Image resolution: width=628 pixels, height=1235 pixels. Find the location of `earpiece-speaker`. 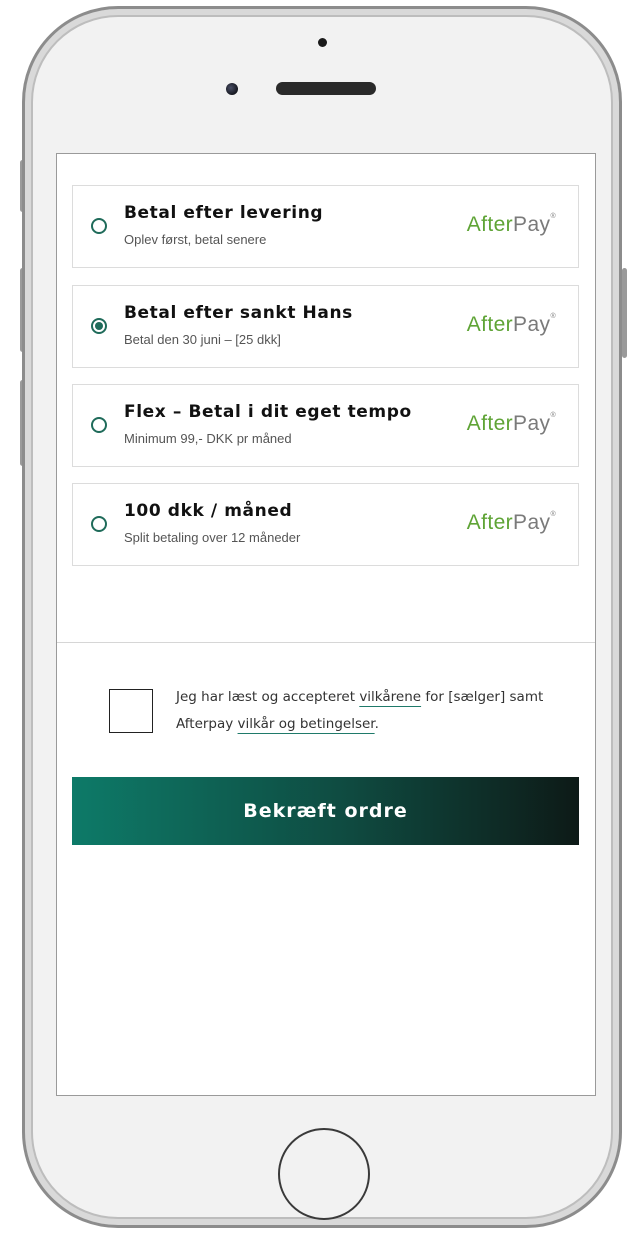

earpiece-speaker is located at coordinates (326, 88).